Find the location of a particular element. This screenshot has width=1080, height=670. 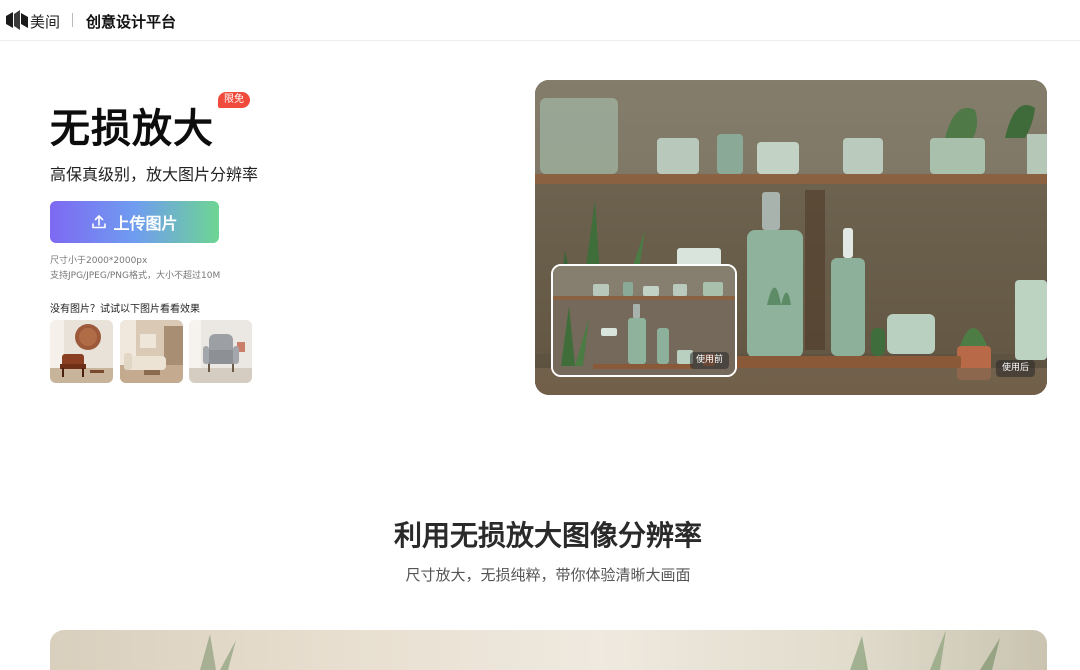

living-room-sofa-sample is located at coordinates (151, 351).